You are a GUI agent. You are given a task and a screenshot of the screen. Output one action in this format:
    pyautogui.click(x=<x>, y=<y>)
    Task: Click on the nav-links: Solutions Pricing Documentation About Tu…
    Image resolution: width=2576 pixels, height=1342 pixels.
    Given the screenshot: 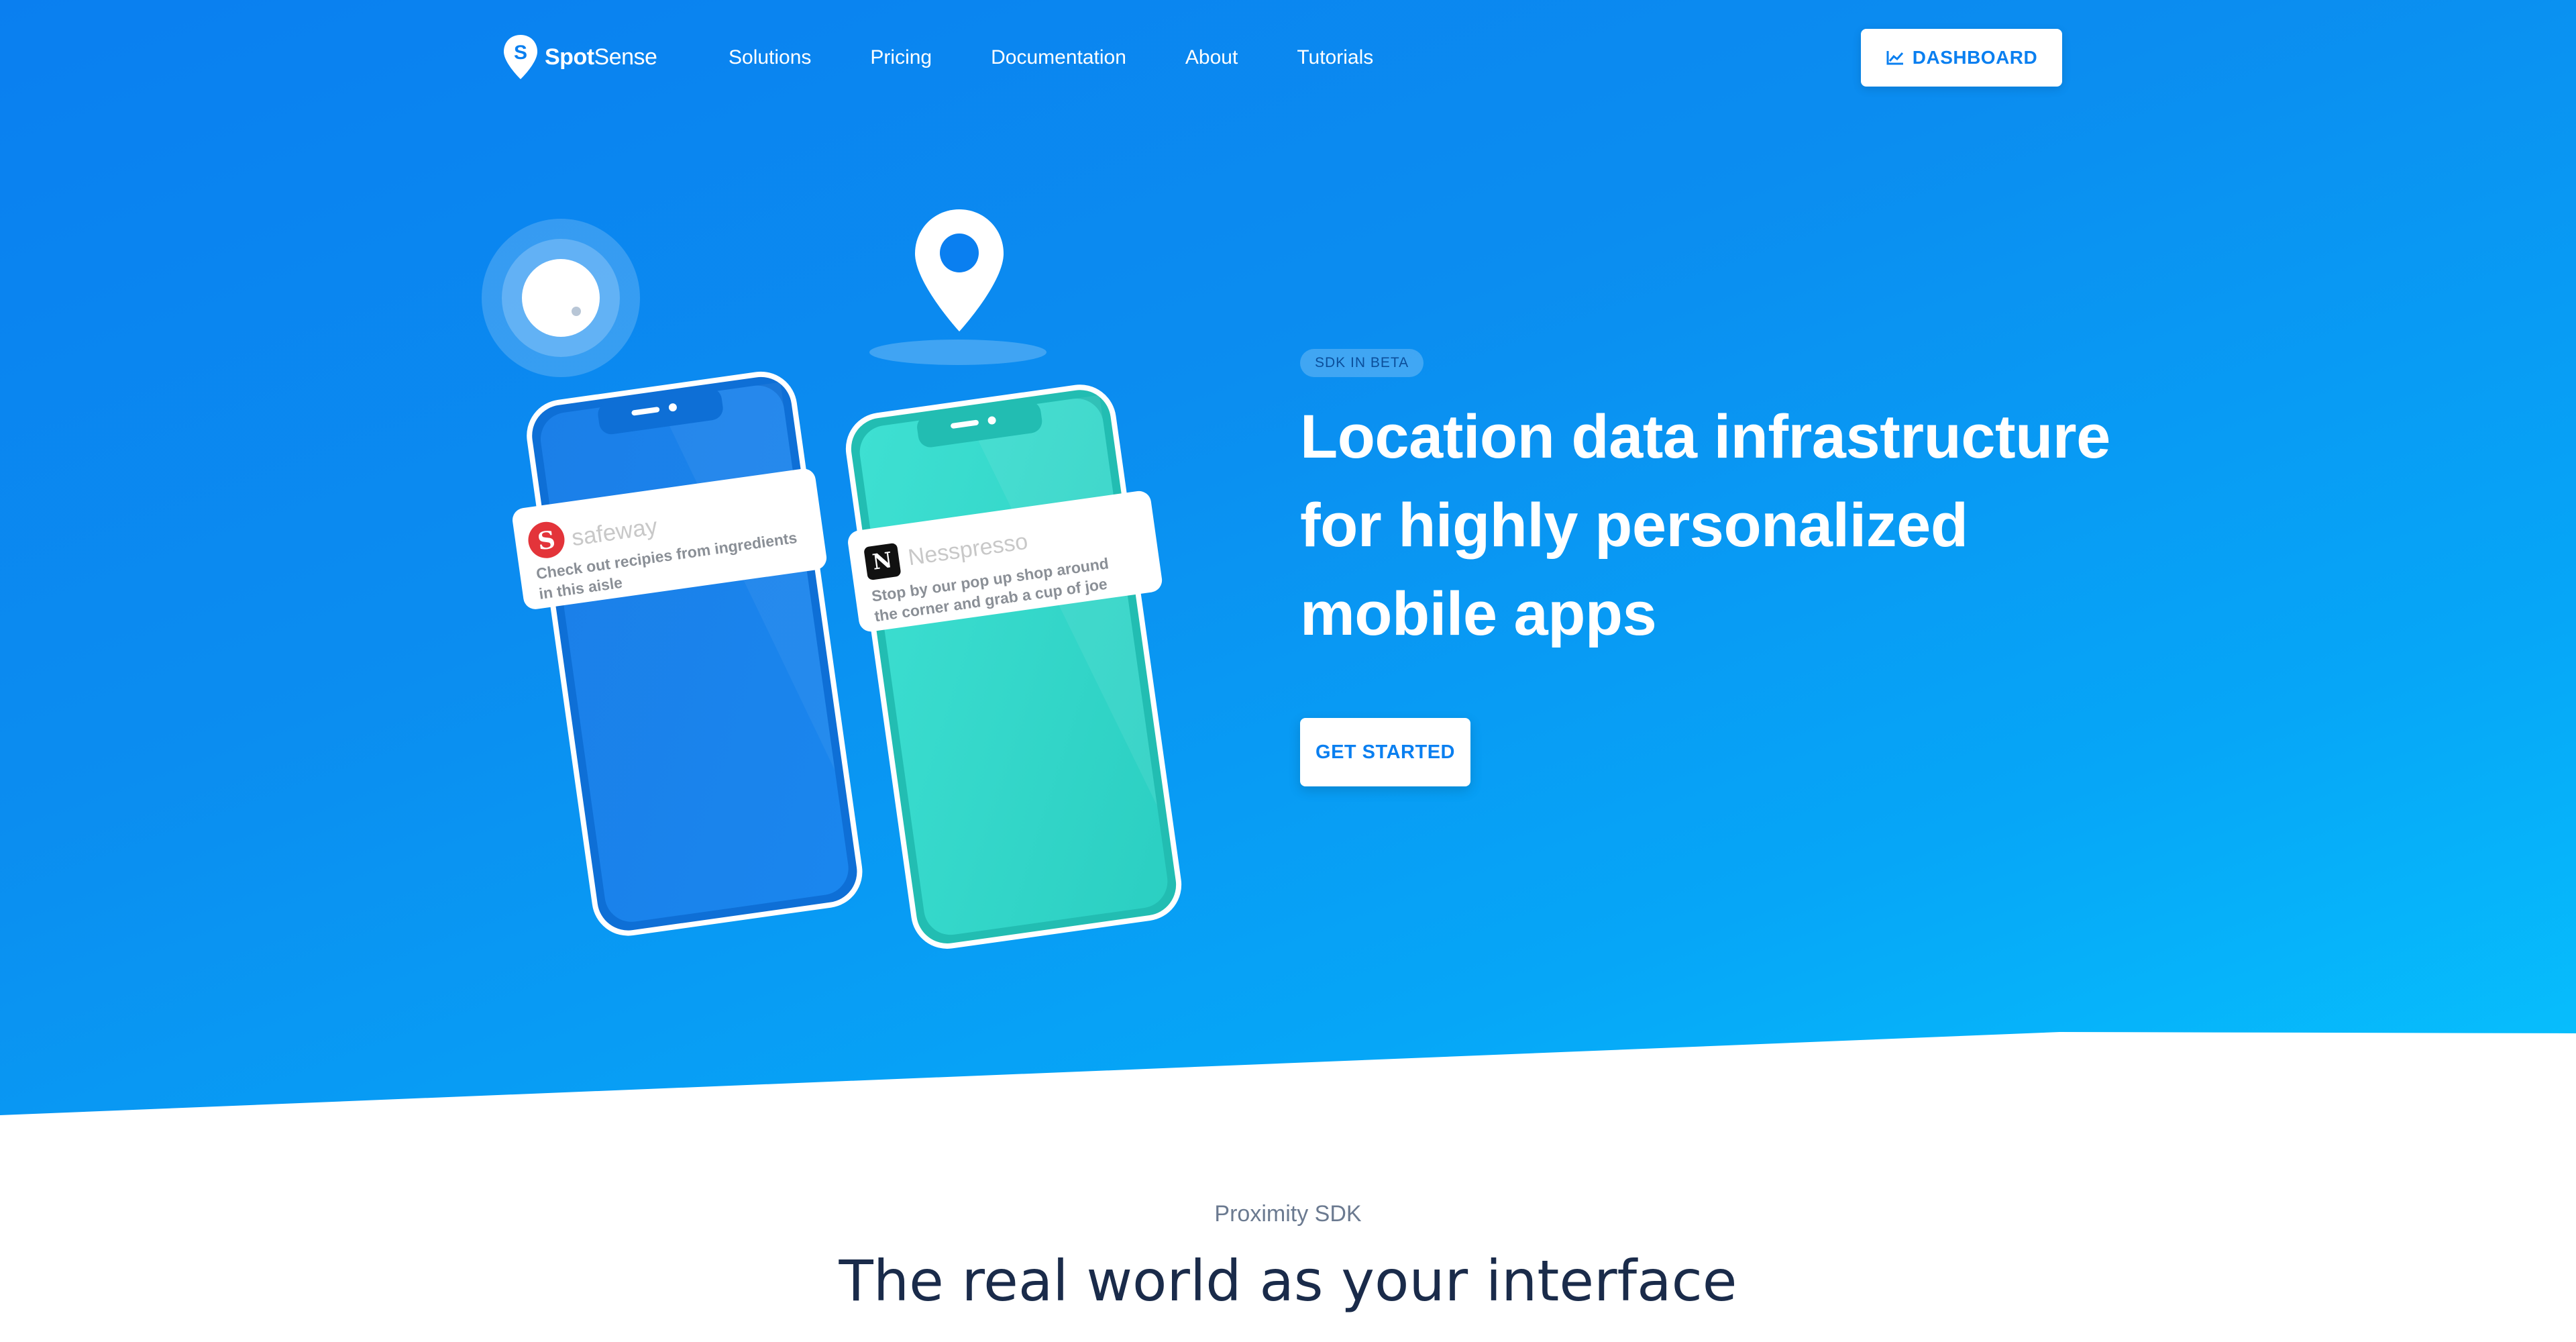 What is the action you would take?
    pyautogui.click(x=1080, y=58)
    